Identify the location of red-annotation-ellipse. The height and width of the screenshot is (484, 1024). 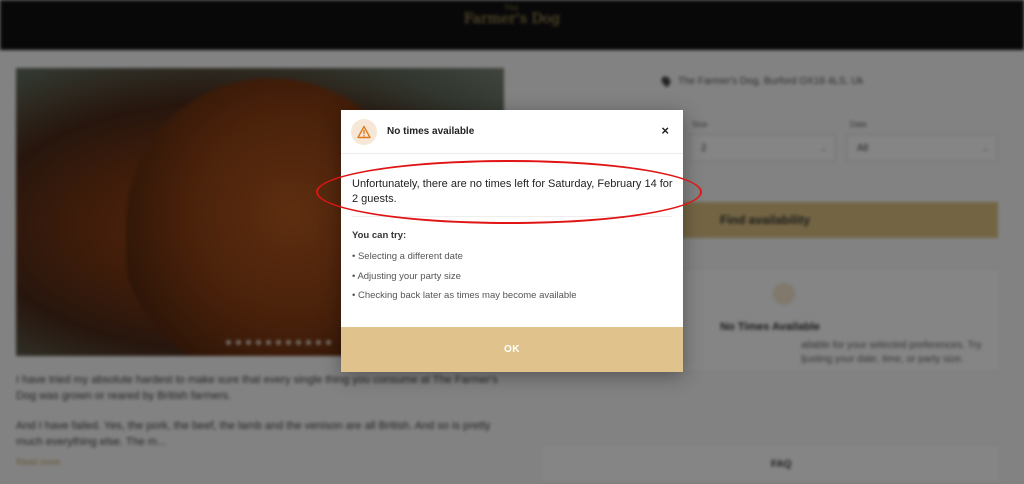
(509, 192).